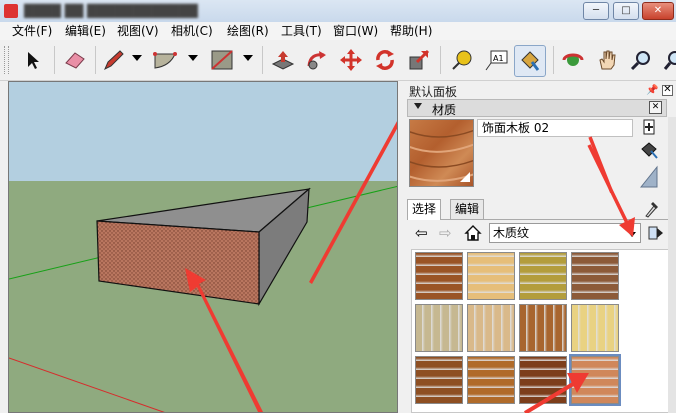 Image resolution: width=676 pixels, height=413 pixels. What do you see at coordinates (511, 233) in the screenshot?
I see `library-select-value: 木质纹` at bounding box center [511, 233].